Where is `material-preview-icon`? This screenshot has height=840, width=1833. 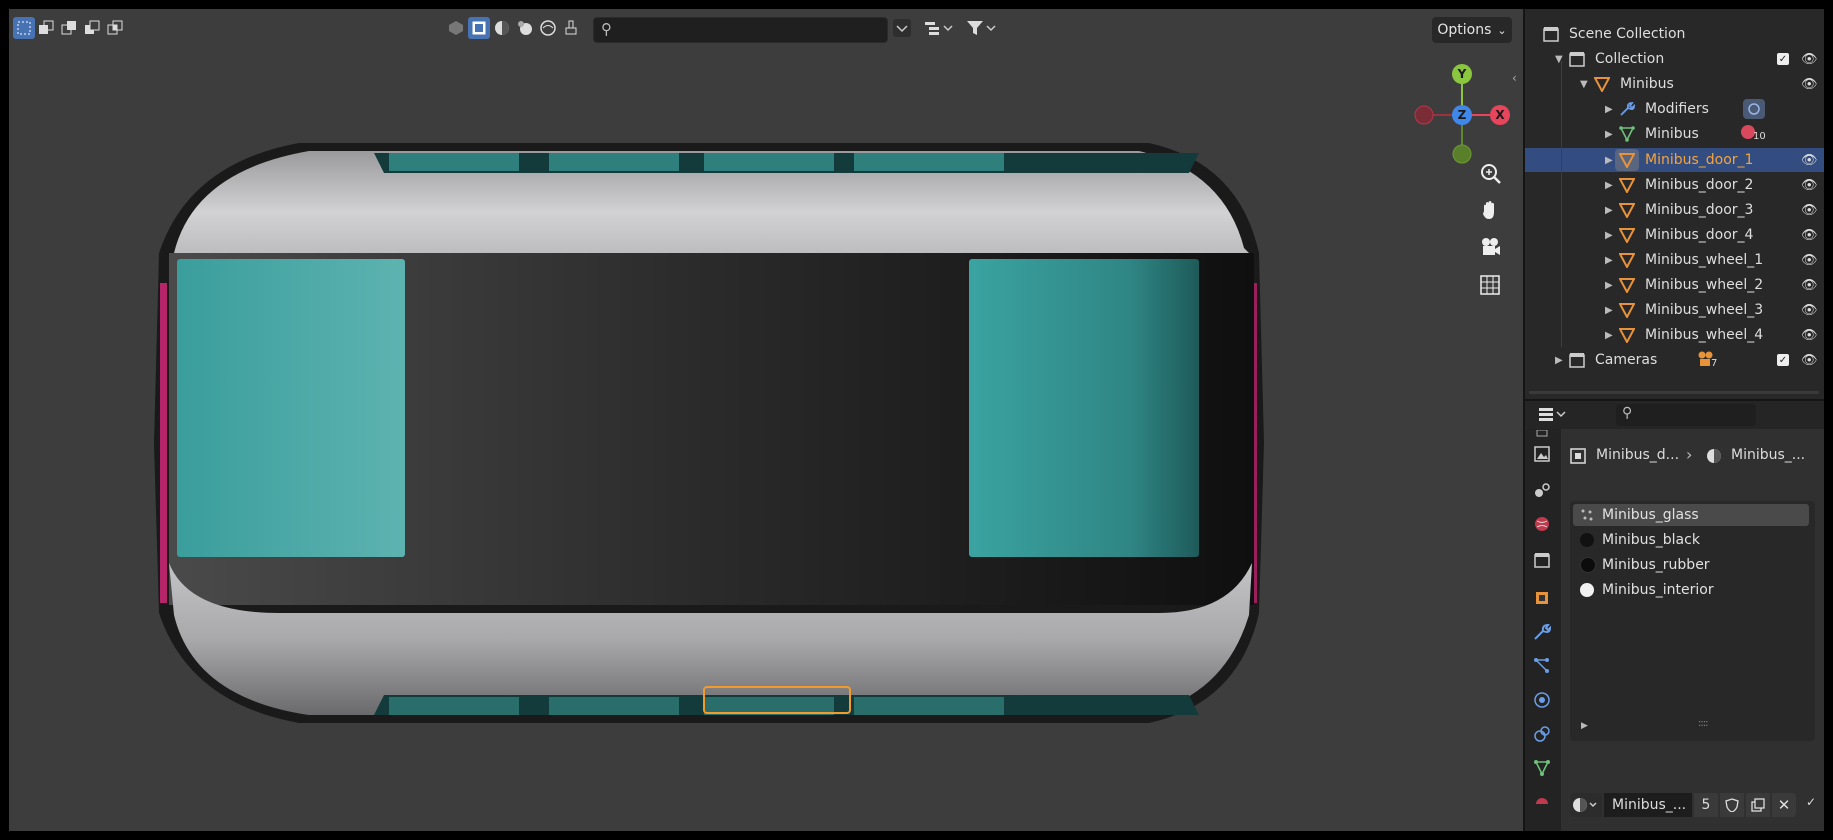 material-preview-icon is located at coordinates (525, 28).